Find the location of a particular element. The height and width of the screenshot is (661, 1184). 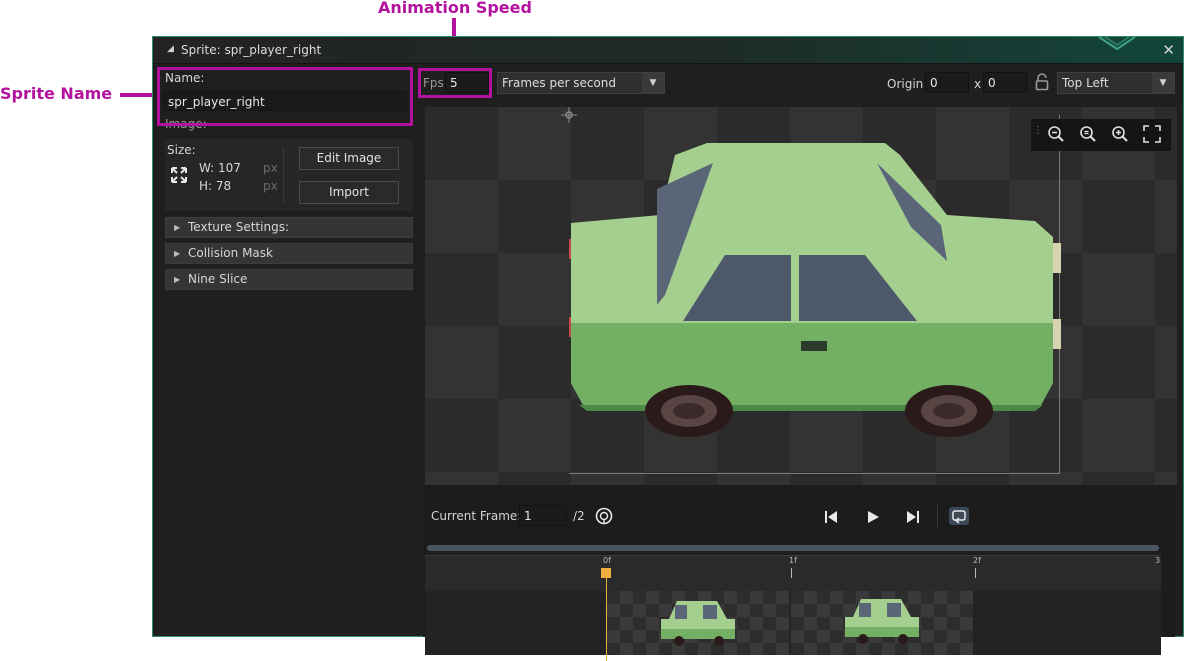

origin-label: Origin is located at coordinates (905, 84).